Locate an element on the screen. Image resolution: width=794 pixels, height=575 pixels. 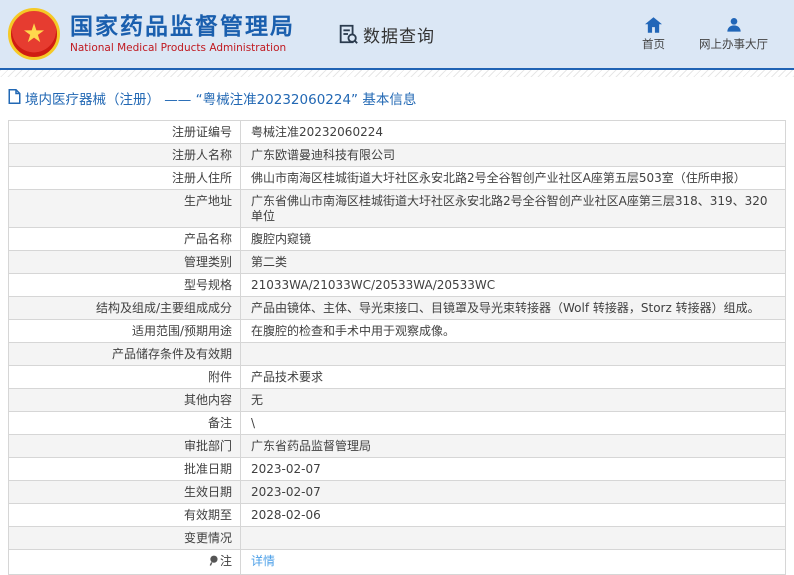
table-row: 产品名称 腹腔内窥镜 is located at coordinates (397, 239).